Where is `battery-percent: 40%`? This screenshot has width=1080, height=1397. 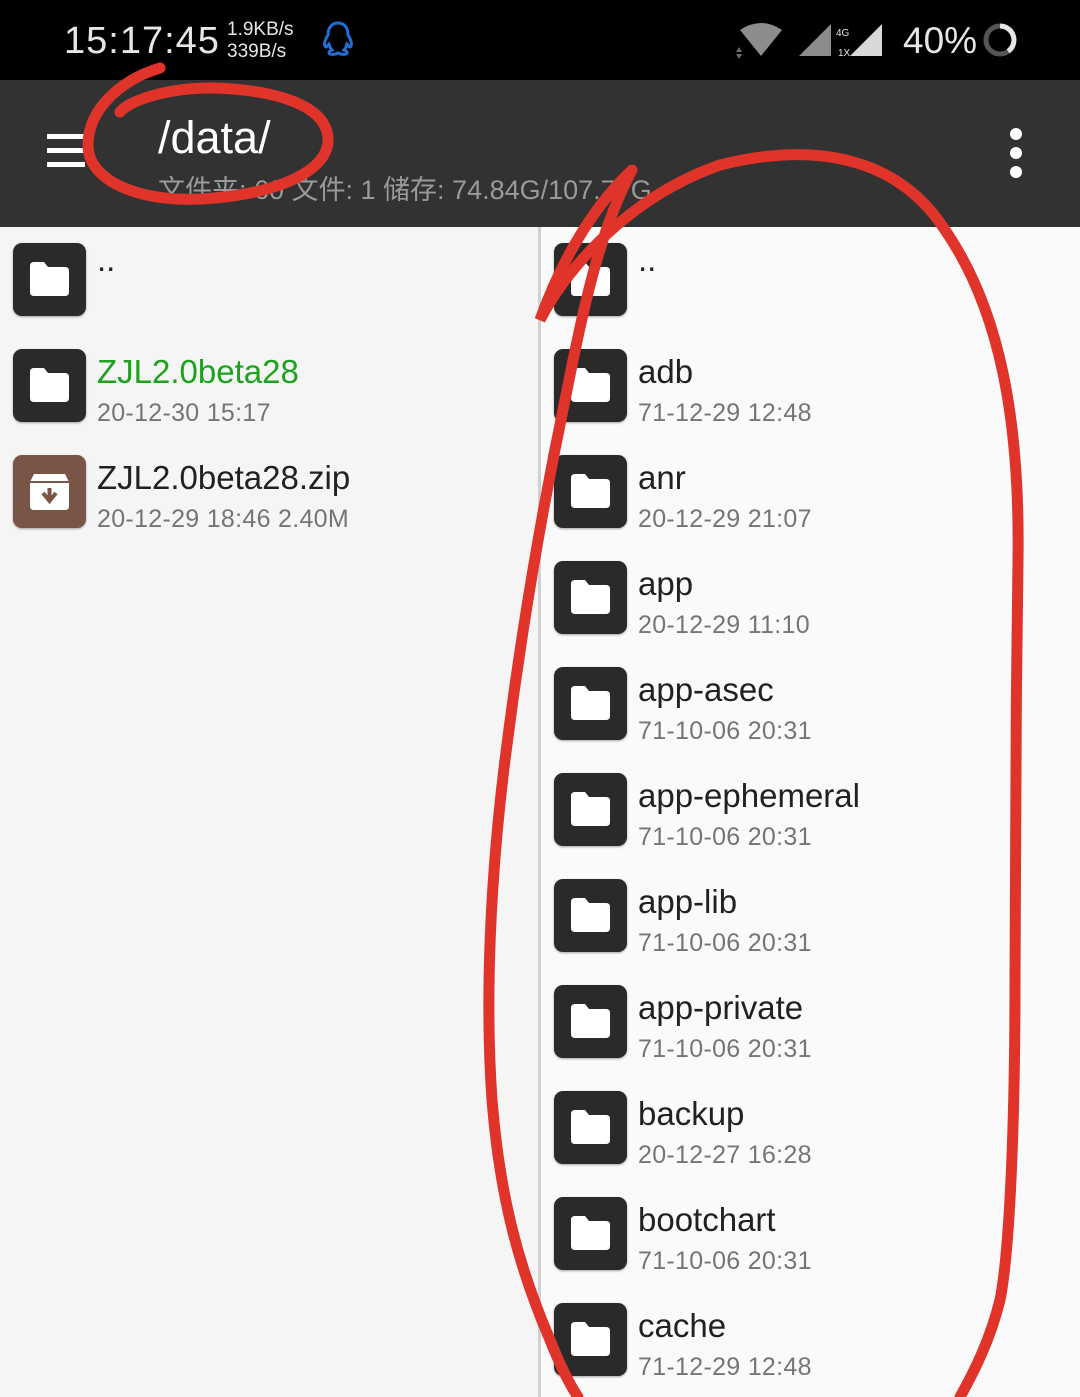
battery-percent: 40% is located at coordinates (940, 40).